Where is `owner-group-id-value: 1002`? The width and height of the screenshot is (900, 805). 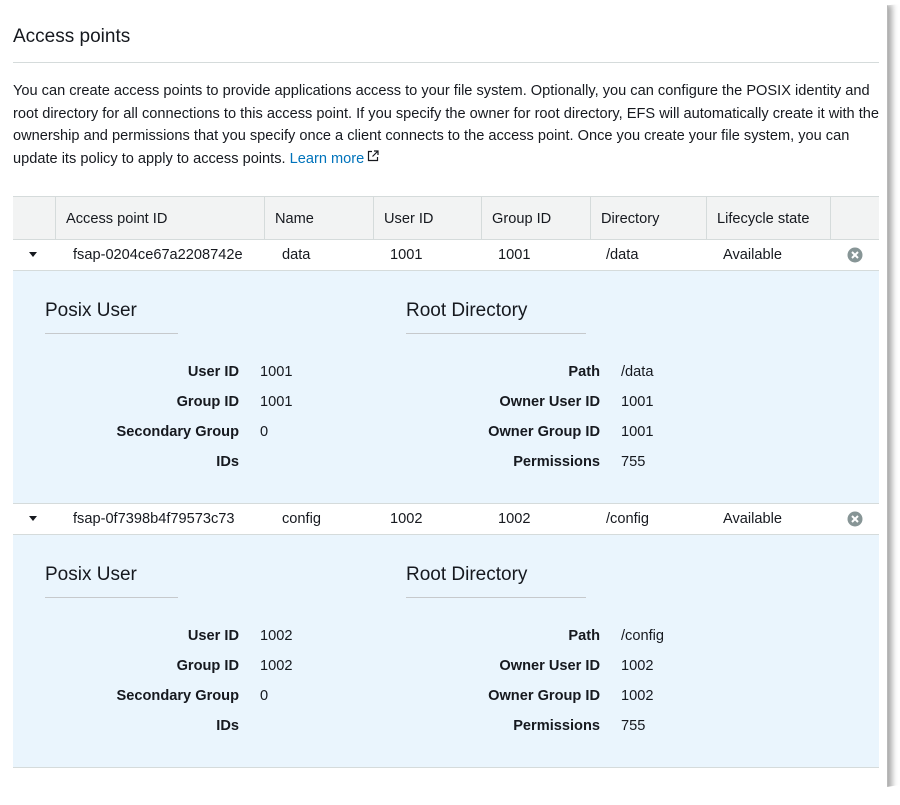 owner-group-id-value: 1002 is located at coordinates (637, 696).